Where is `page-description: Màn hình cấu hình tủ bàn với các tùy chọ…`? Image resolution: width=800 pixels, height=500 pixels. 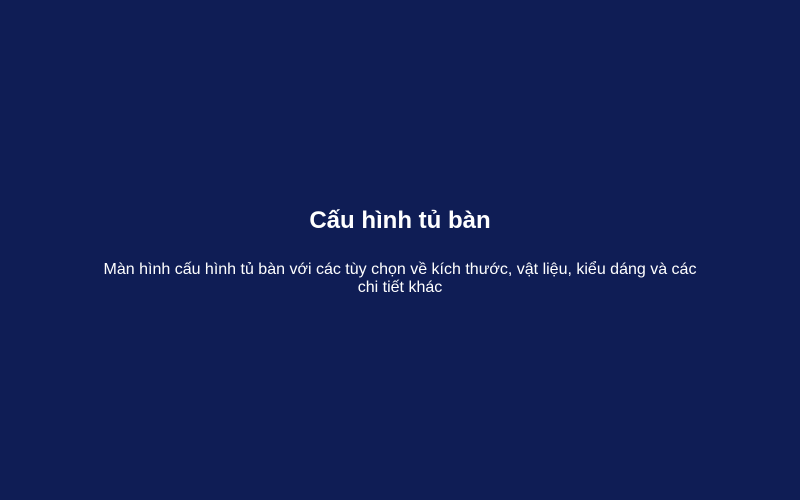 page-description: Màn hình cấu hình tủ bàn với các tùy chọ… is located at coordinates (400, 278).